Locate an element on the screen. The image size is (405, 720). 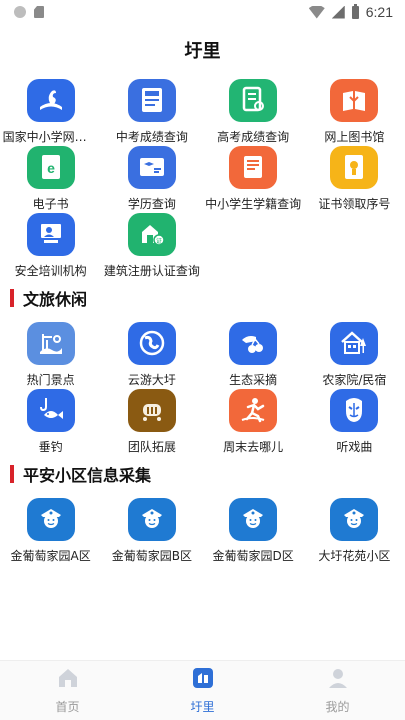
service-tile-label: 生态采摘 is located at coordinates (253, 379).